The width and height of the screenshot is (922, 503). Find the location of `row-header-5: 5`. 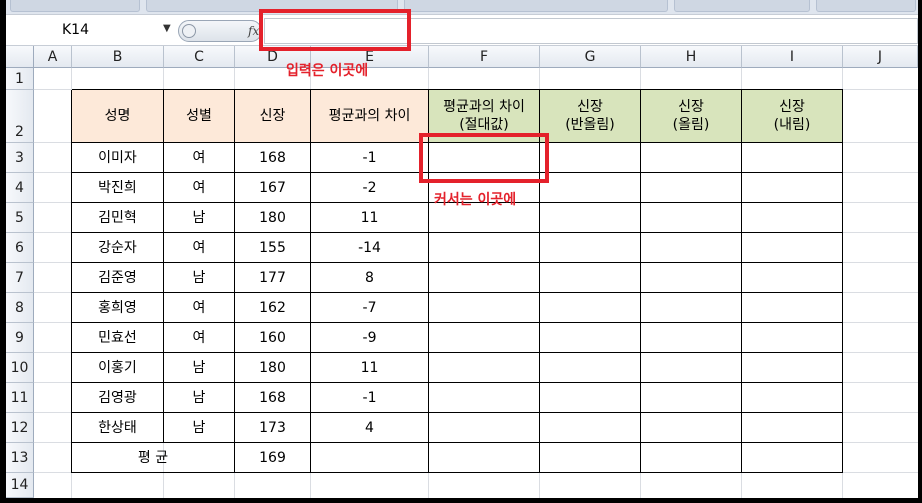

row-header-5: 5 is located at coordinates (20, 218).